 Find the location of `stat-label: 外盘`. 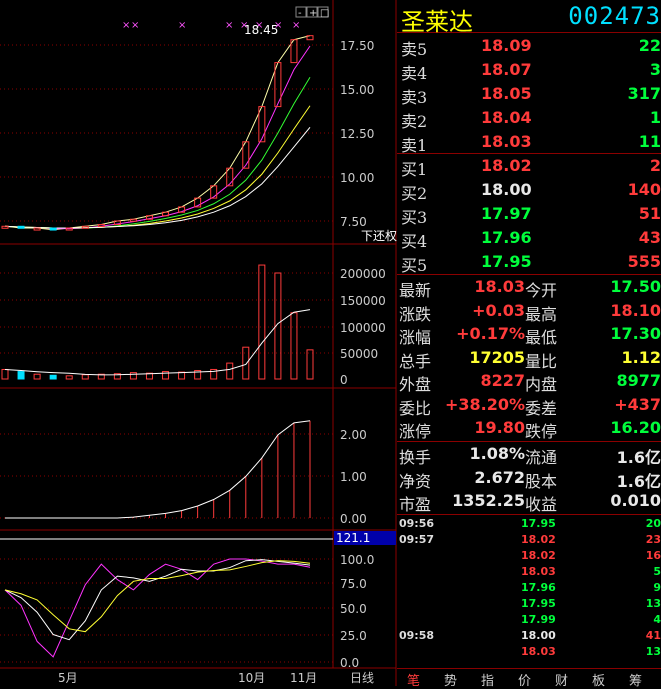

stat-label: 外盘 is located at coordinates (415, 384).